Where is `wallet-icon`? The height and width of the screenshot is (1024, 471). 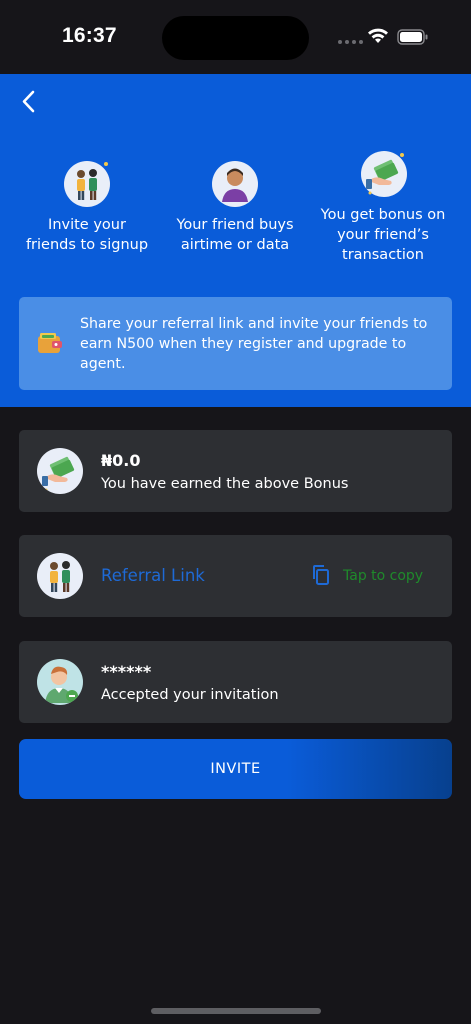 wallet-icon is located at coordinates (50, 343).